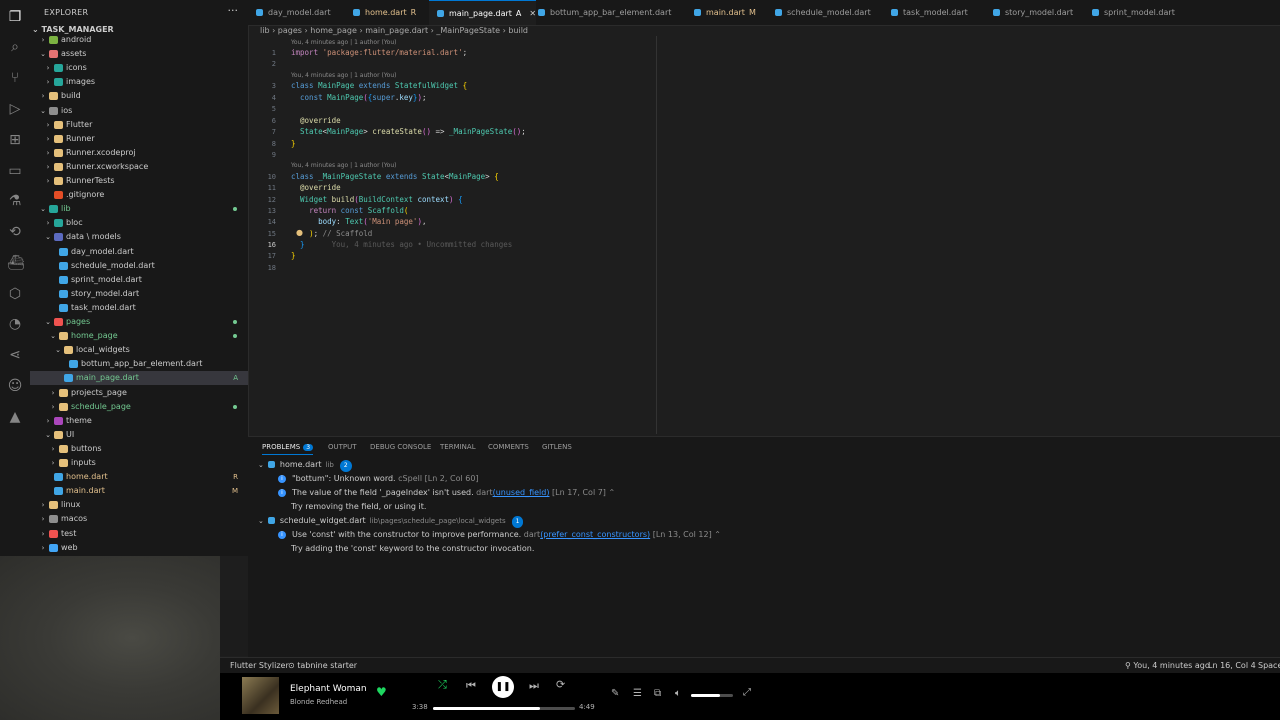 This screenshot has height=720, width=1280. I want to click on testing-icon: ⚗, so click(15, 201).